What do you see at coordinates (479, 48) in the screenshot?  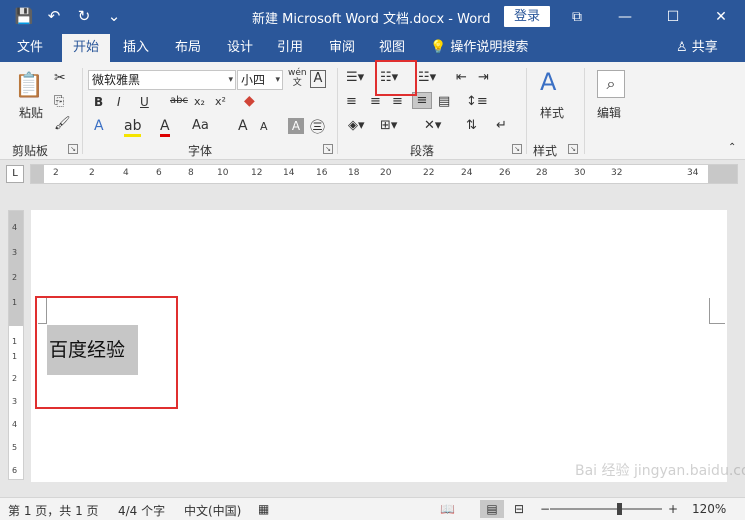 I see `tell-me-search: 💡 操作说明搜索` at bounding box center [479, 48].